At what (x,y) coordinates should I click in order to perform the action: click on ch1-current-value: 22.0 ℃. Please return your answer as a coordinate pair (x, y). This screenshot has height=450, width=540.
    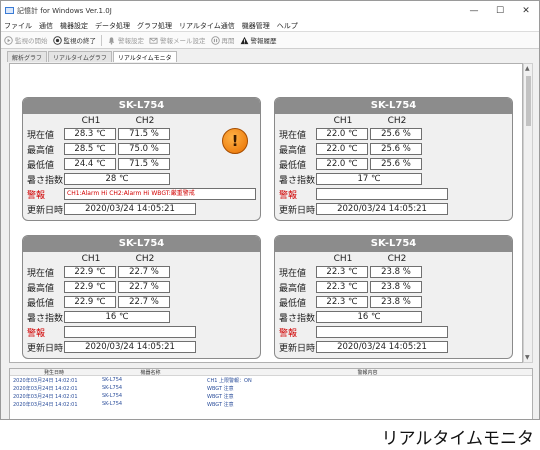
    Looking at the image, I should click on (342, 134).